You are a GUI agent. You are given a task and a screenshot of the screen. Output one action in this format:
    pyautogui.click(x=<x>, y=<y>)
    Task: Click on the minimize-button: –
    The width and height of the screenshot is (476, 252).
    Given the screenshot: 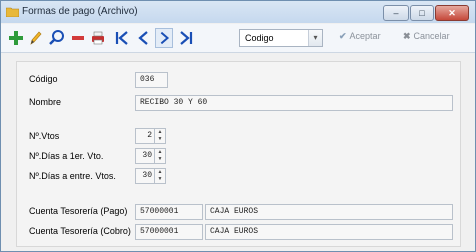 What is the action you would take?
    pyautogui.click(x=396, y=13)
    